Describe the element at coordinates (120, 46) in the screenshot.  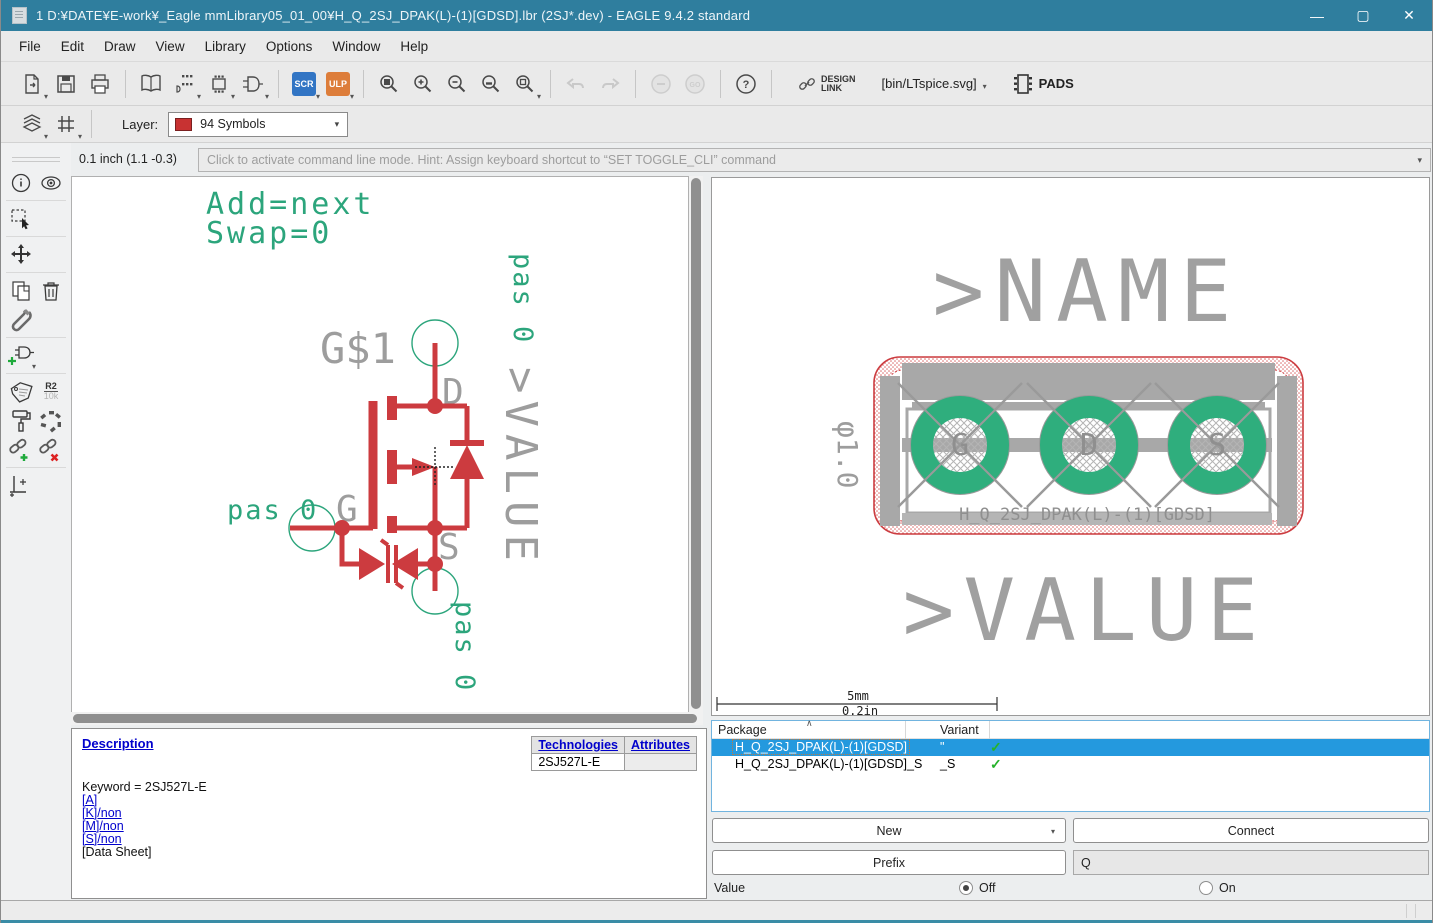
I see `menu-draw: Draw` at that location.